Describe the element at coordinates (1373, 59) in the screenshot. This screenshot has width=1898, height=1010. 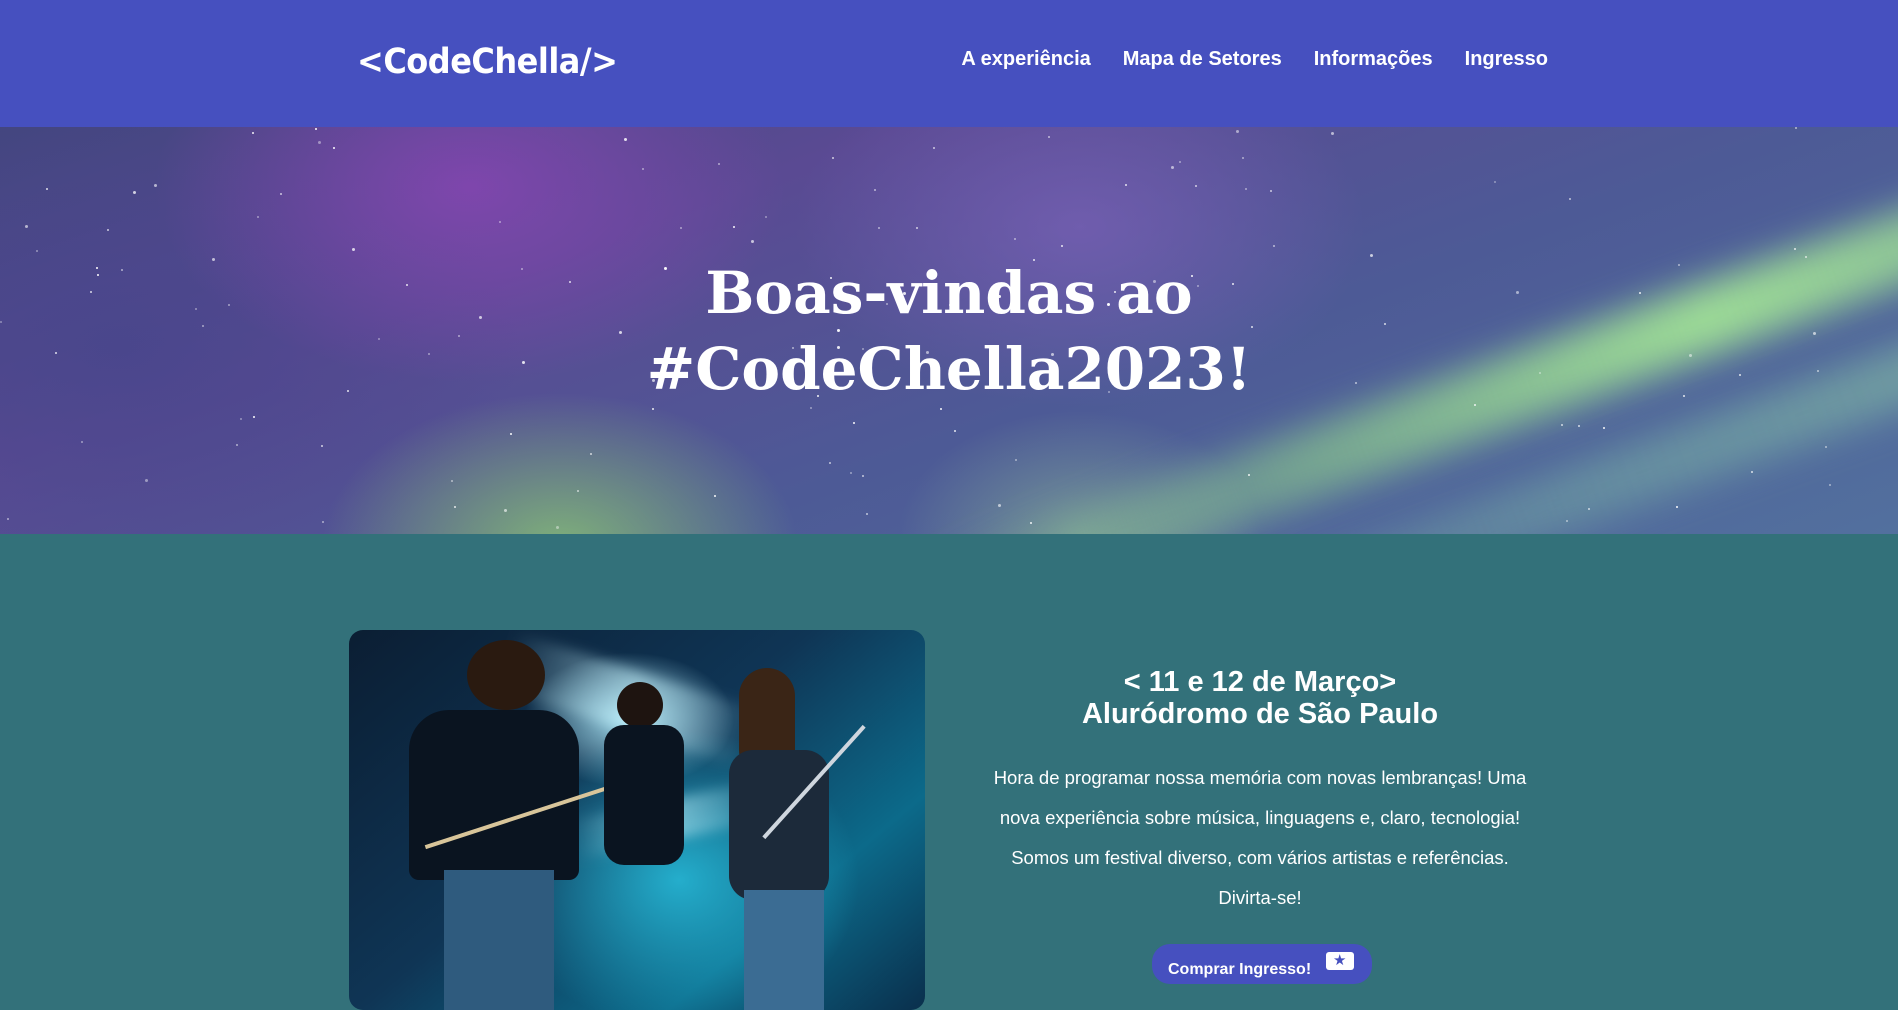
I see `nav-link-informacoes: Informações` at that location.